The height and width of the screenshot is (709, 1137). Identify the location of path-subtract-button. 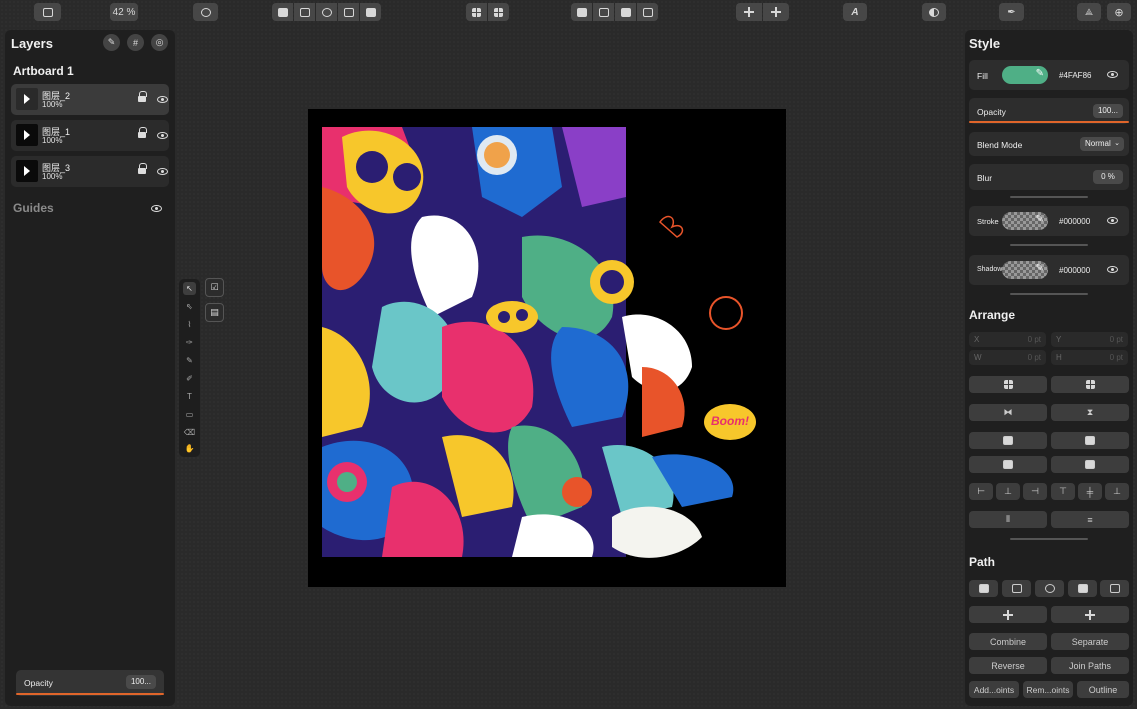
(1016, 588).